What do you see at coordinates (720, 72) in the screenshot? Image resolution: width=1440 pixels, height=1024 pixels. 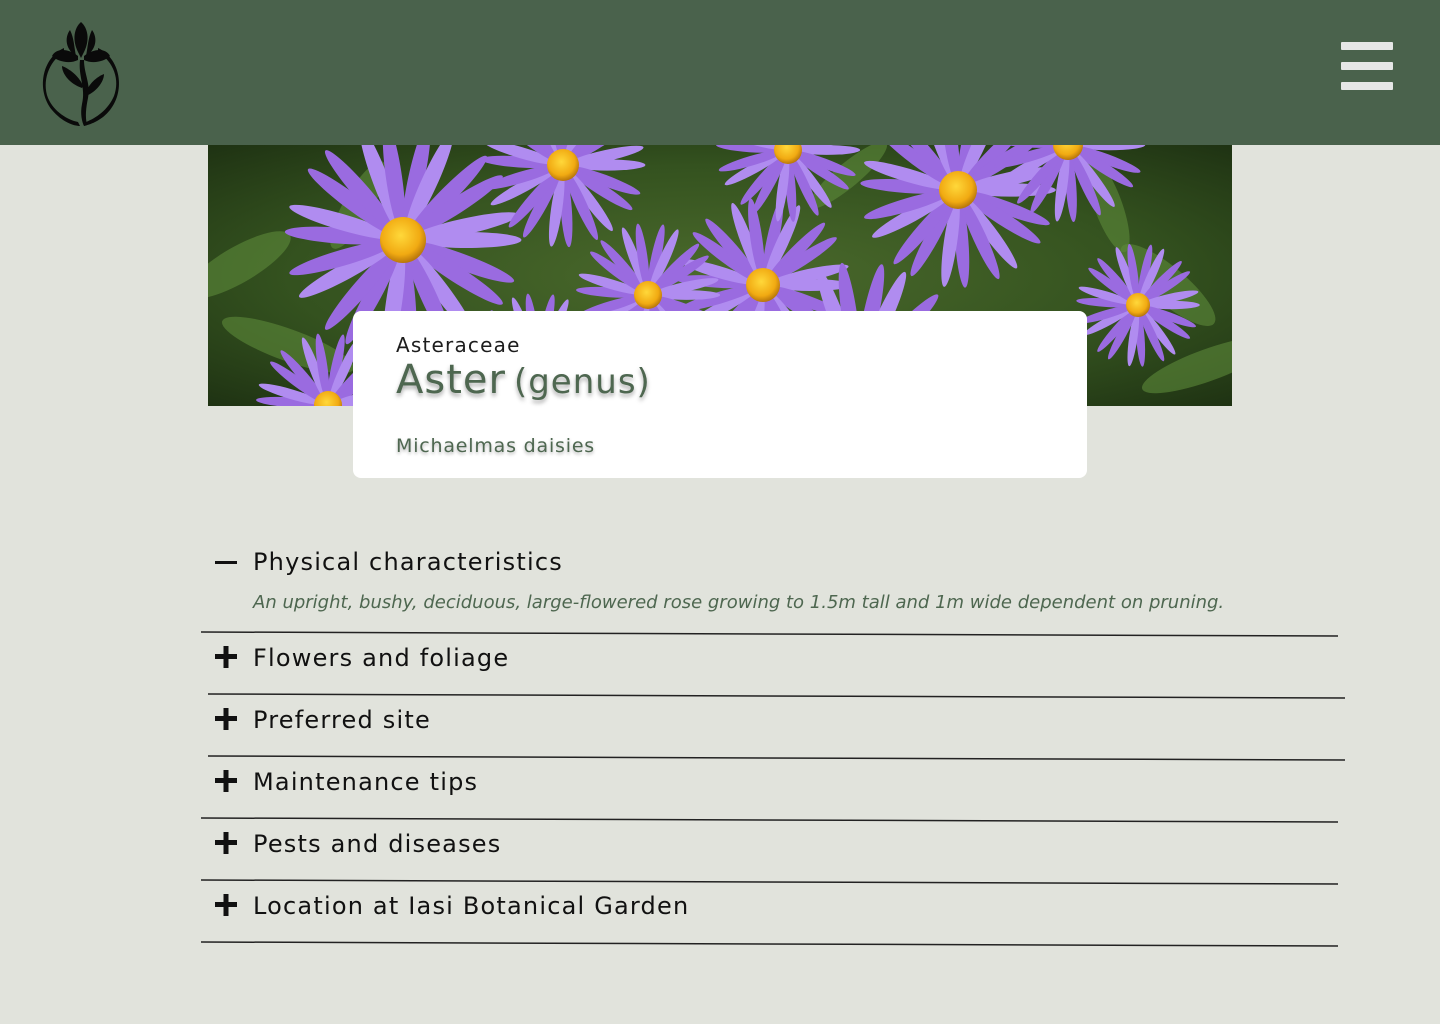 I see `top-navigation-bar` at bounding box center [720, 72].